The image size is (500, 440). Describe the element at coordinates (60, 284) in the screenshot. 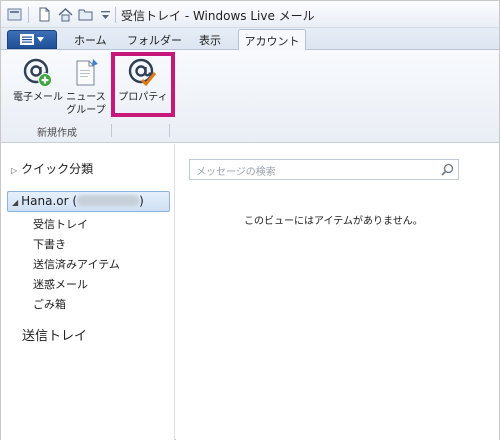

I see `folder-junk: 迷惑メール` at that location.